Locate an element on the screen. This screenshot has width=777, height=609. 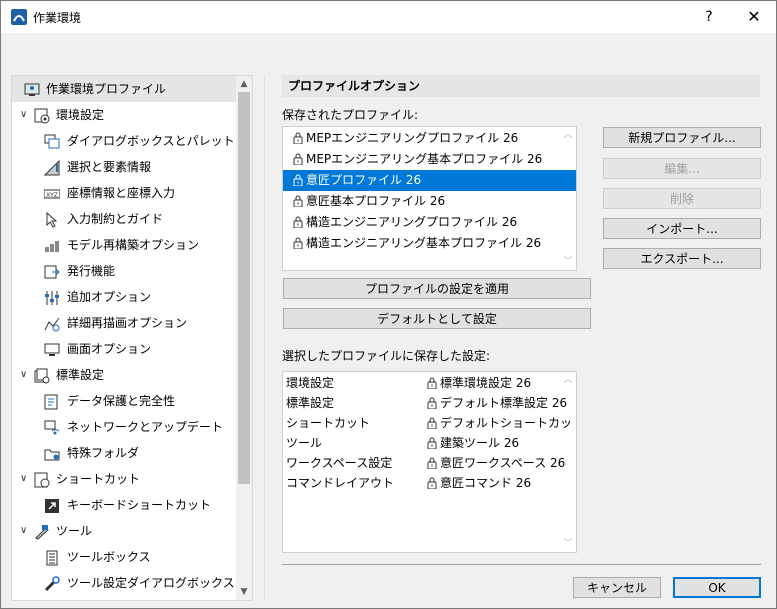
tree-item-label: 発行機能 is located at coordinates (91, 271).